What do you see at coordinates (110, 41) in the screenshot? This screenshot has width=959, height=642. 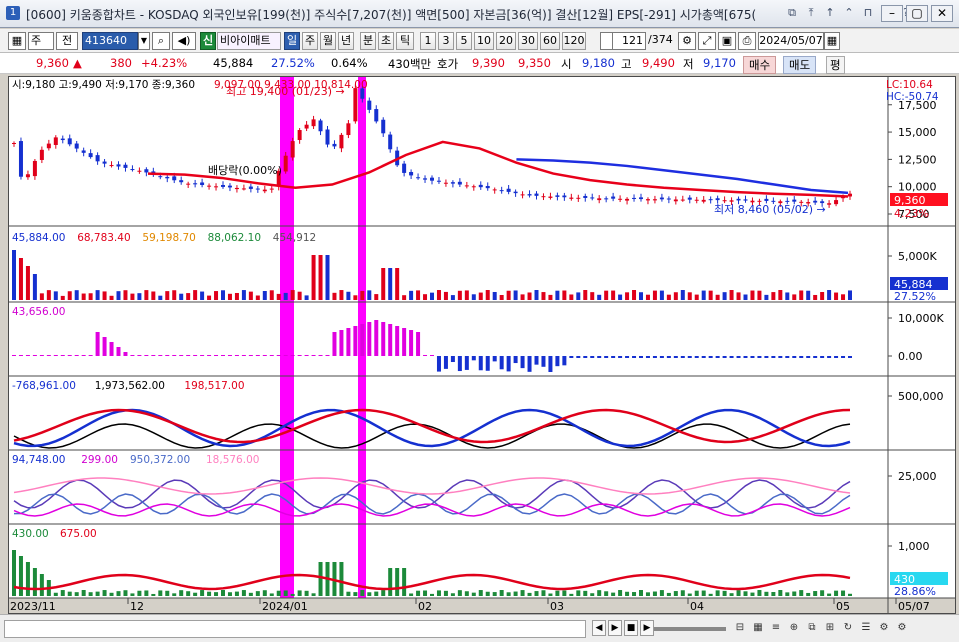 I see `stock-code-input: 413640` at bounding box center [110, 41].